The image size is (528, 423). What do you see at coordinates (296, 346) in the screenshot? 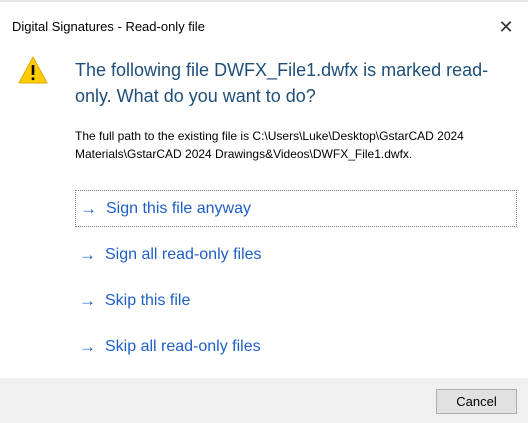
I see `skip-all-readonly-button: → Skip all read-only files` at bounding box center [296, 346].